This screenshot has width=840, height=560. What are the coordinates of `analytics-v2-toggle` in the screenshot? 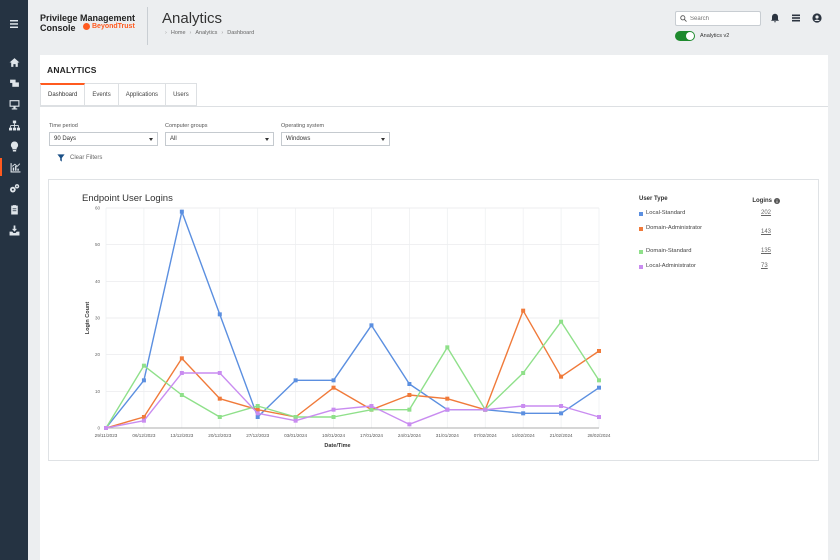 It's located at (685, 36).